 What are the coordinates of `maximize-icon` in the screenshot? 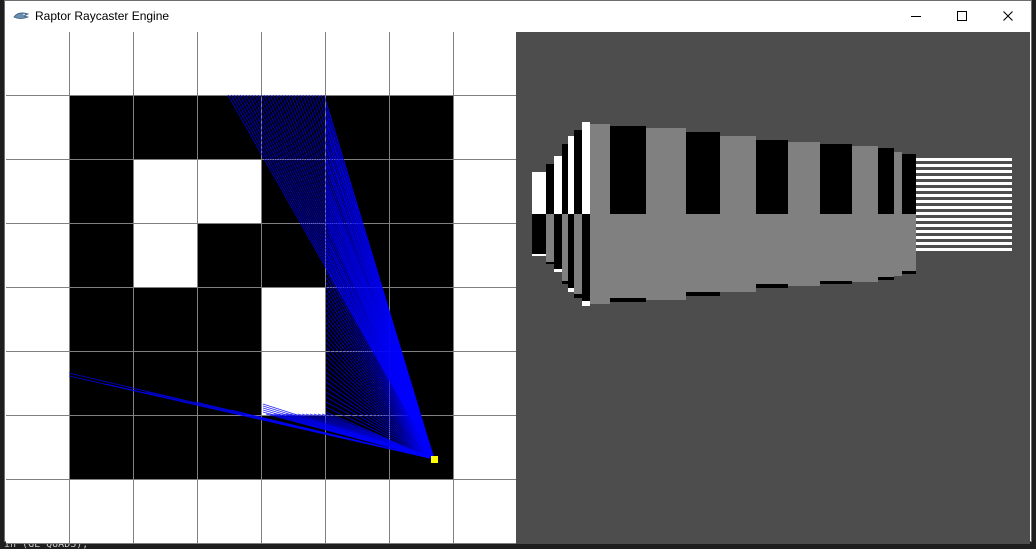 It's located at (962, 16).